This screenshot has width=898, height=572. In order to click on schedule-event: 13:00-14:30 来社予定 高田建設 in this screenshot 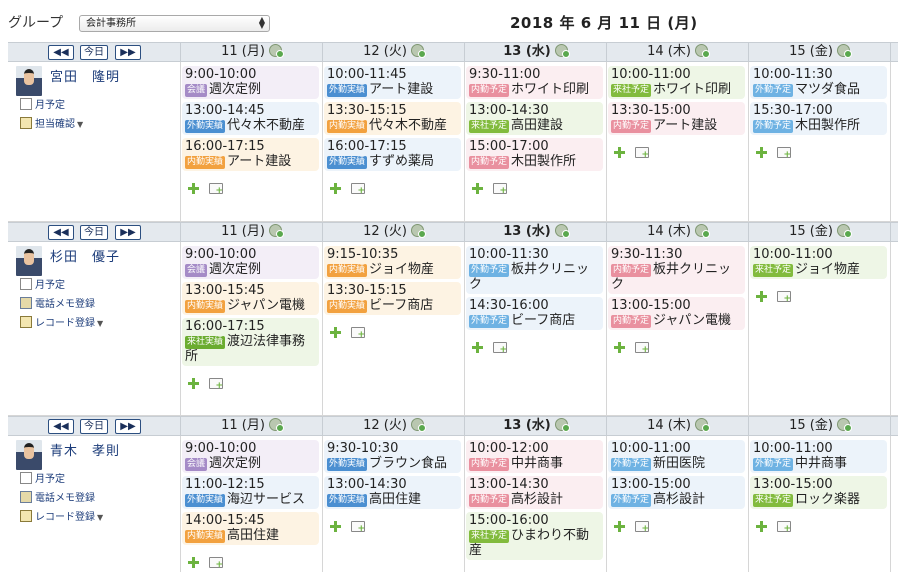, I will do `click(534, 118)`.